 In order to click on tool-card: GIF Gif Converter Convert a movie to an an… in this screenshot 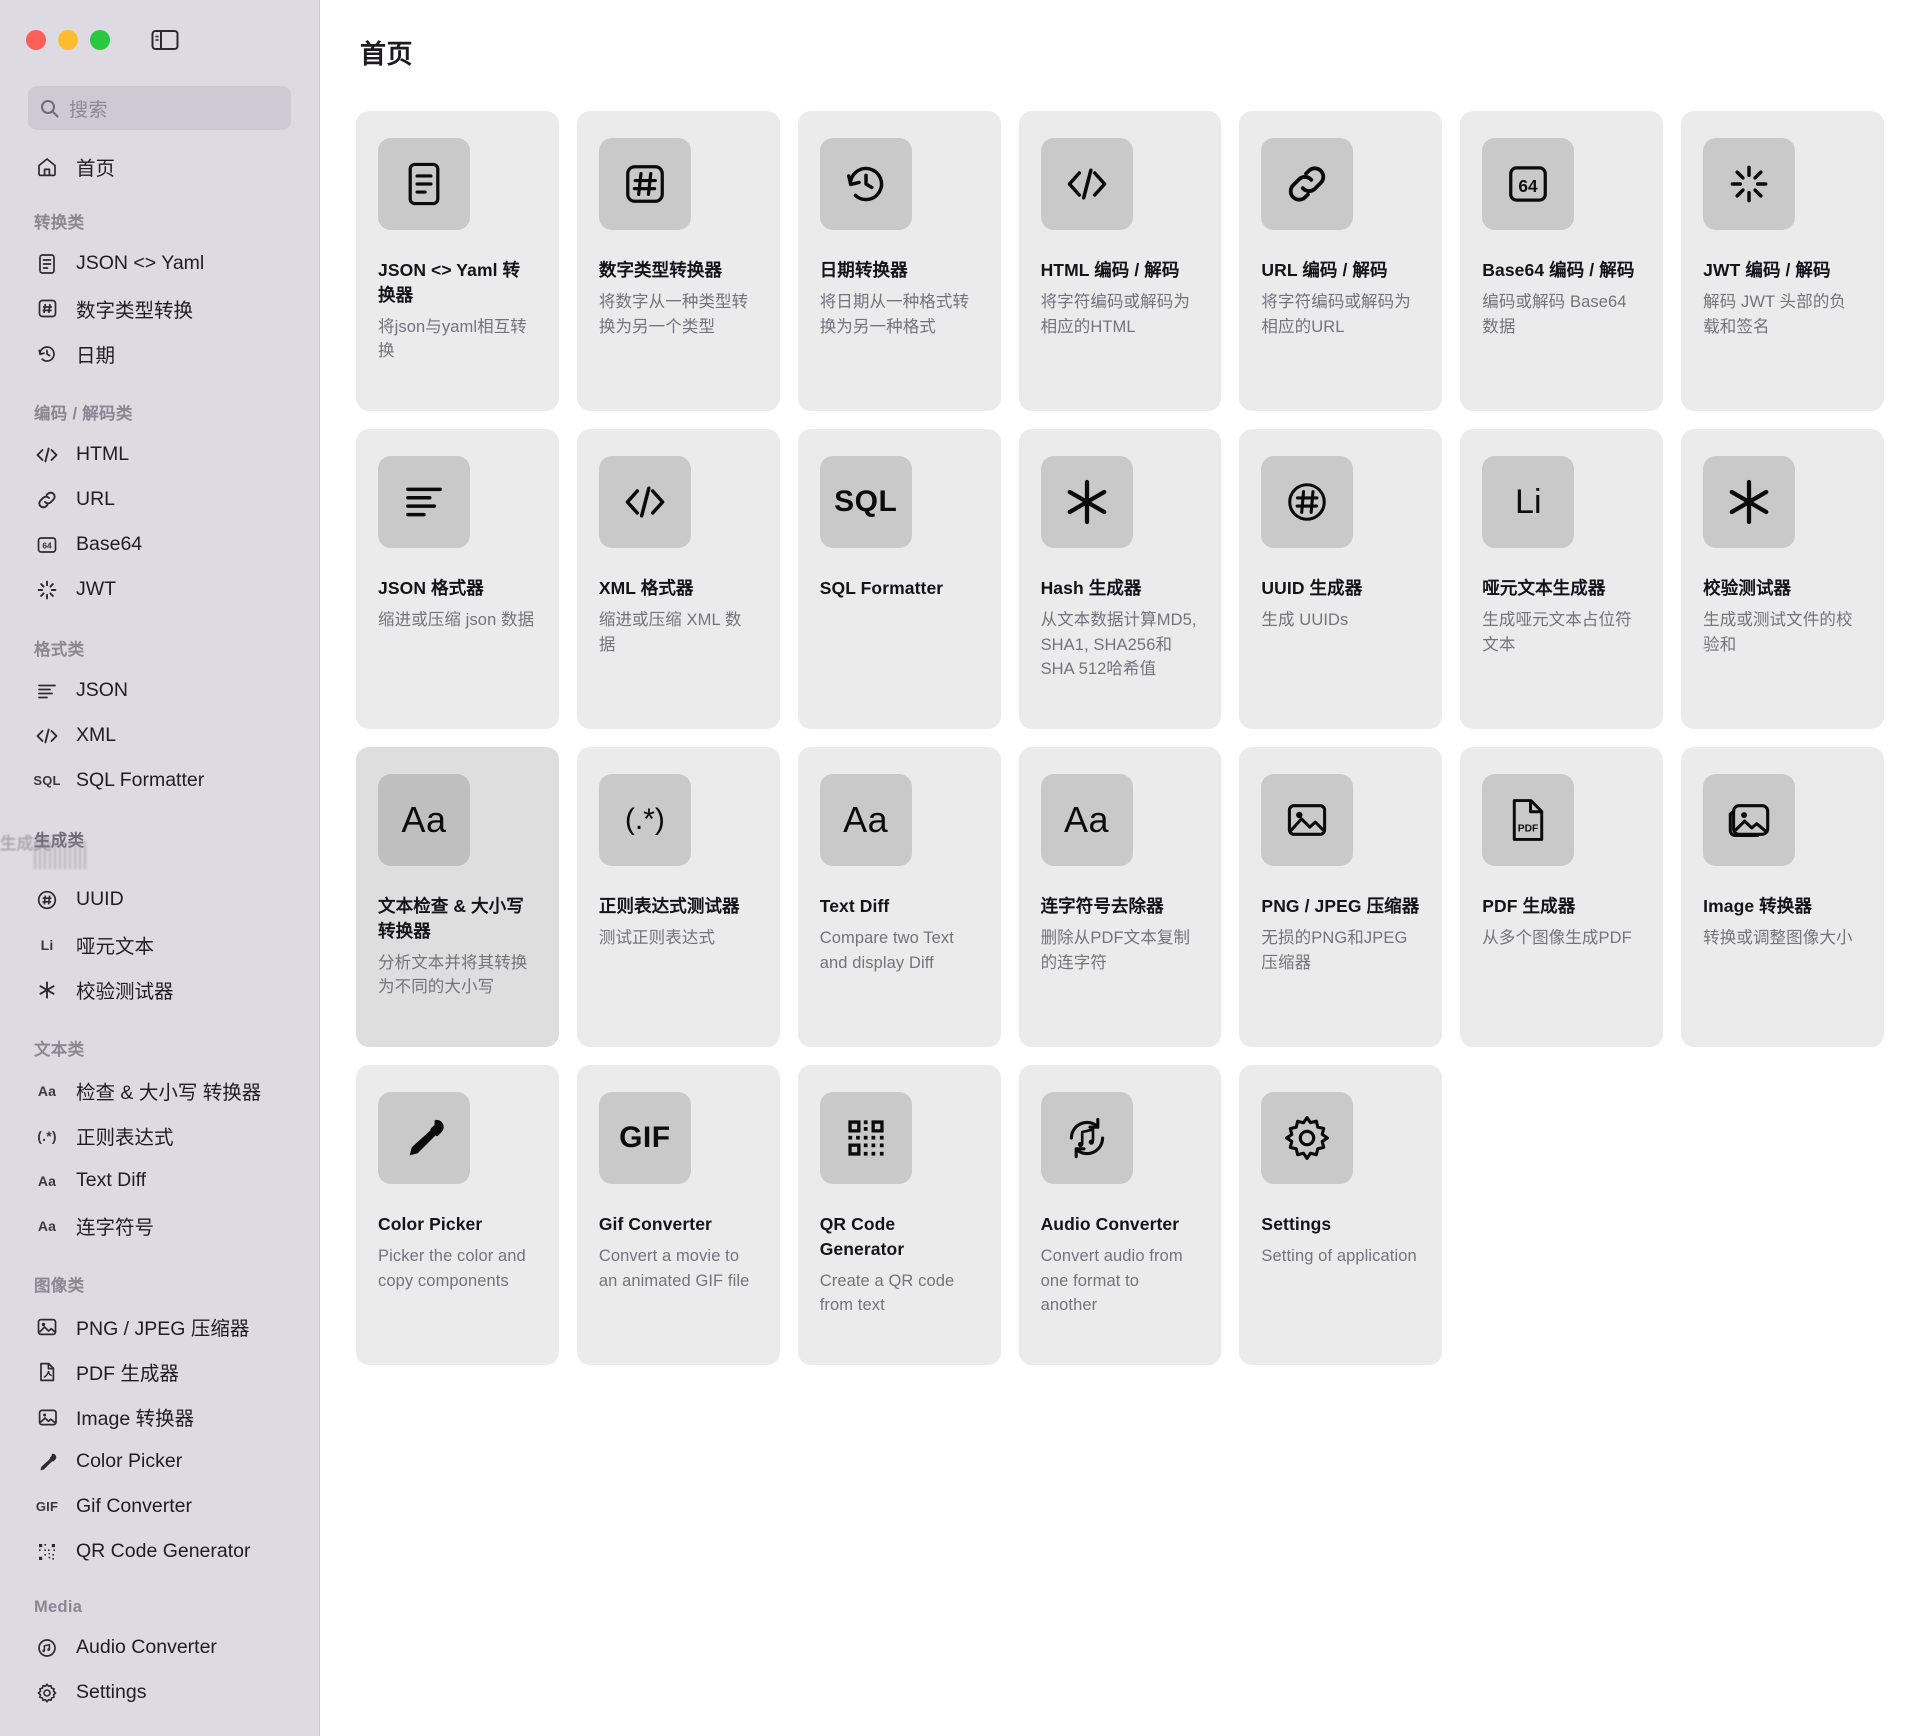, I will do `click(678, 1215)`.